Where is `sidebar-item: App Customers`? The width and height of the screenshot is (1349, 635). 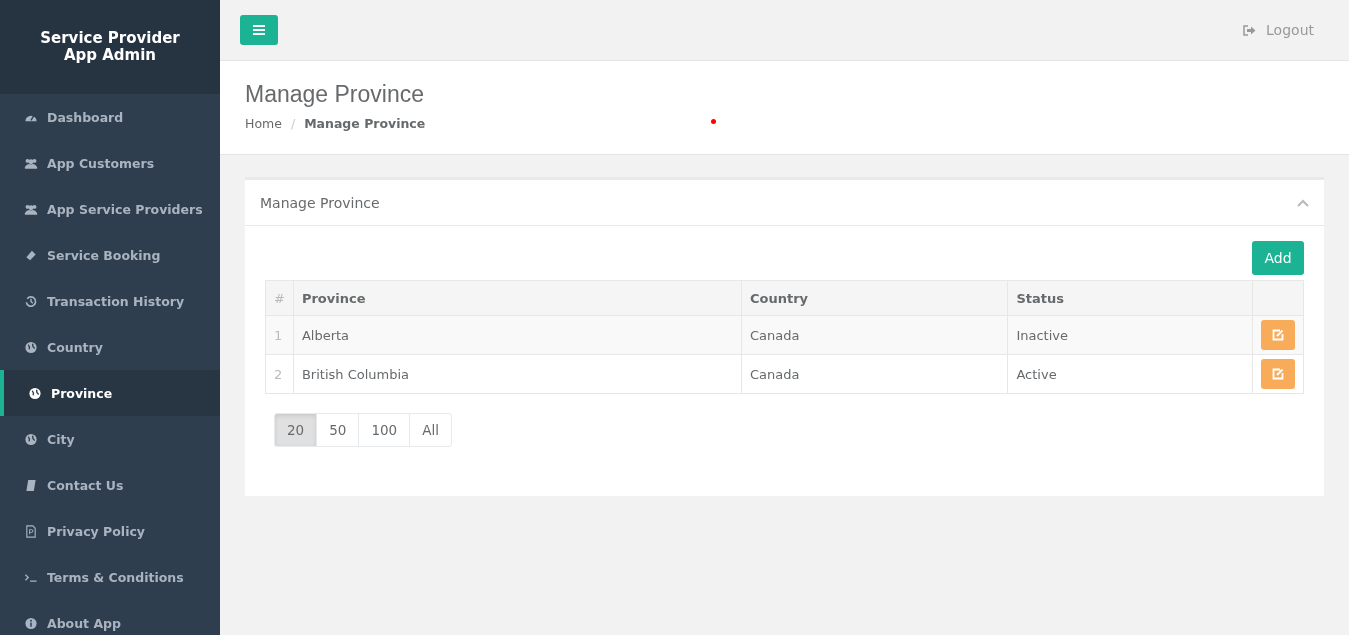
sidebar-item: App Customers is located at coordinates (110, 163).